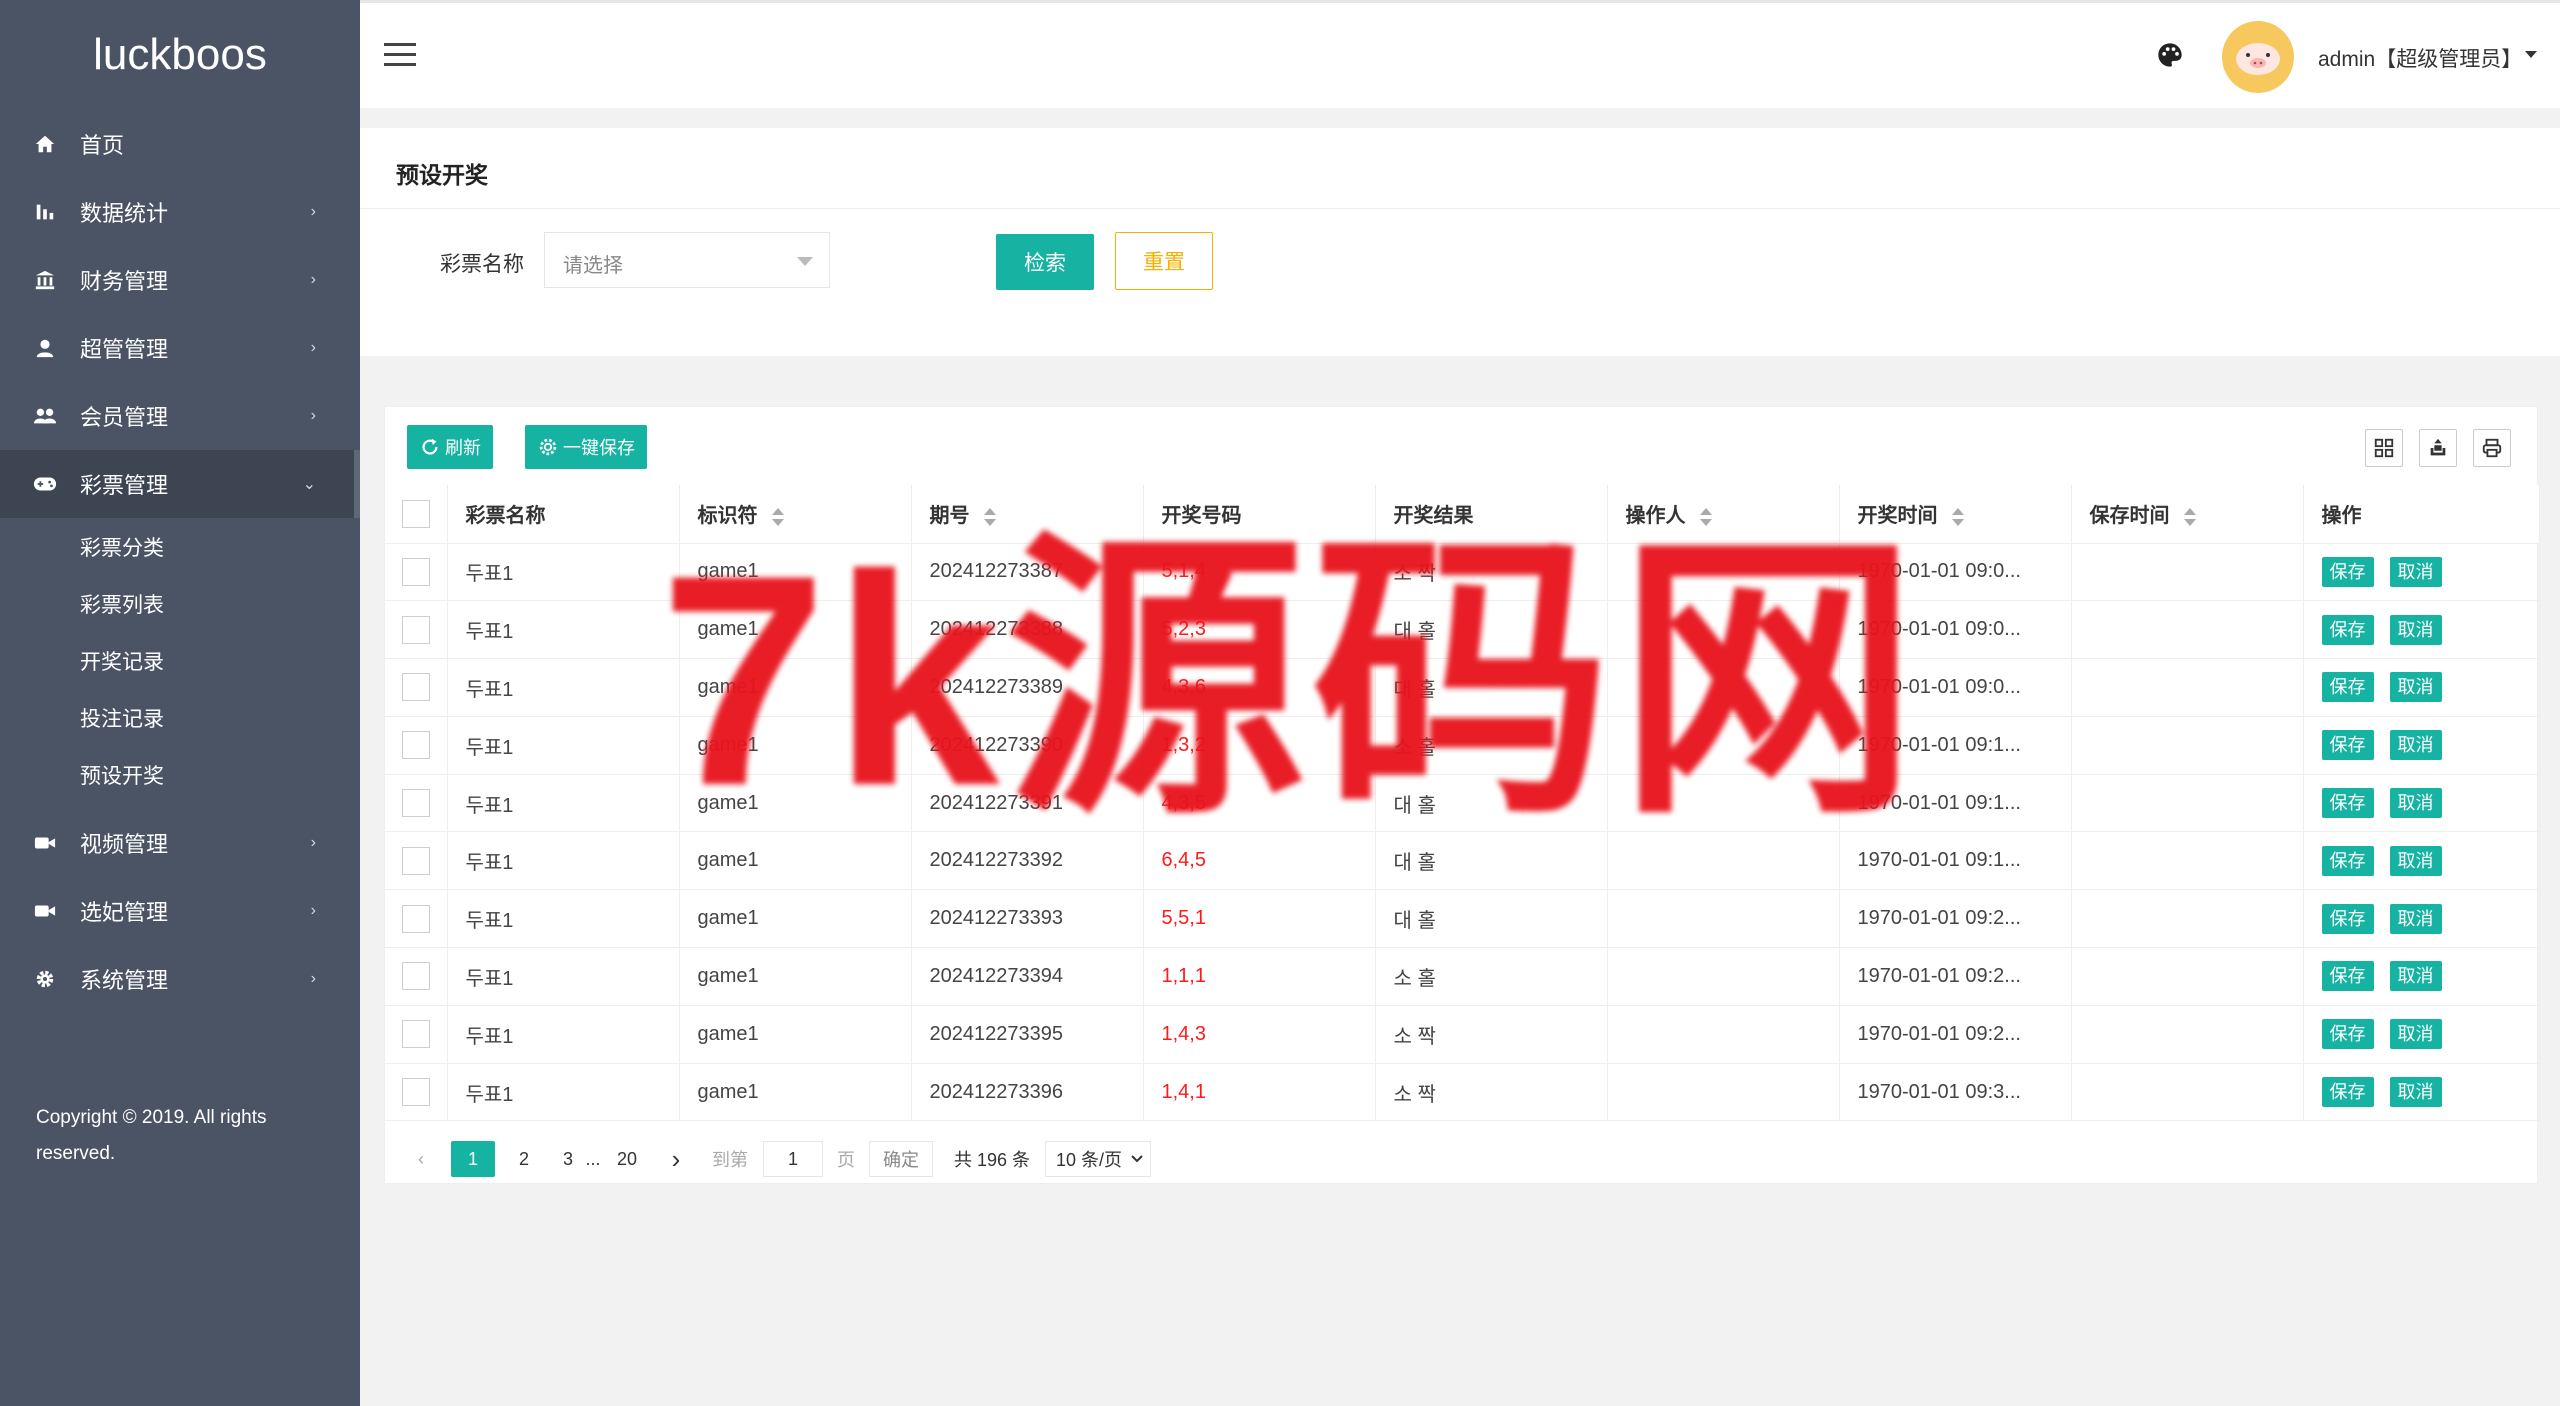 The image size is (2560, 1406). What do you see at coordinates (676, 1159) in the screenshot?
I see `next-page-icon: ›` at bounding box center [676, 1159].